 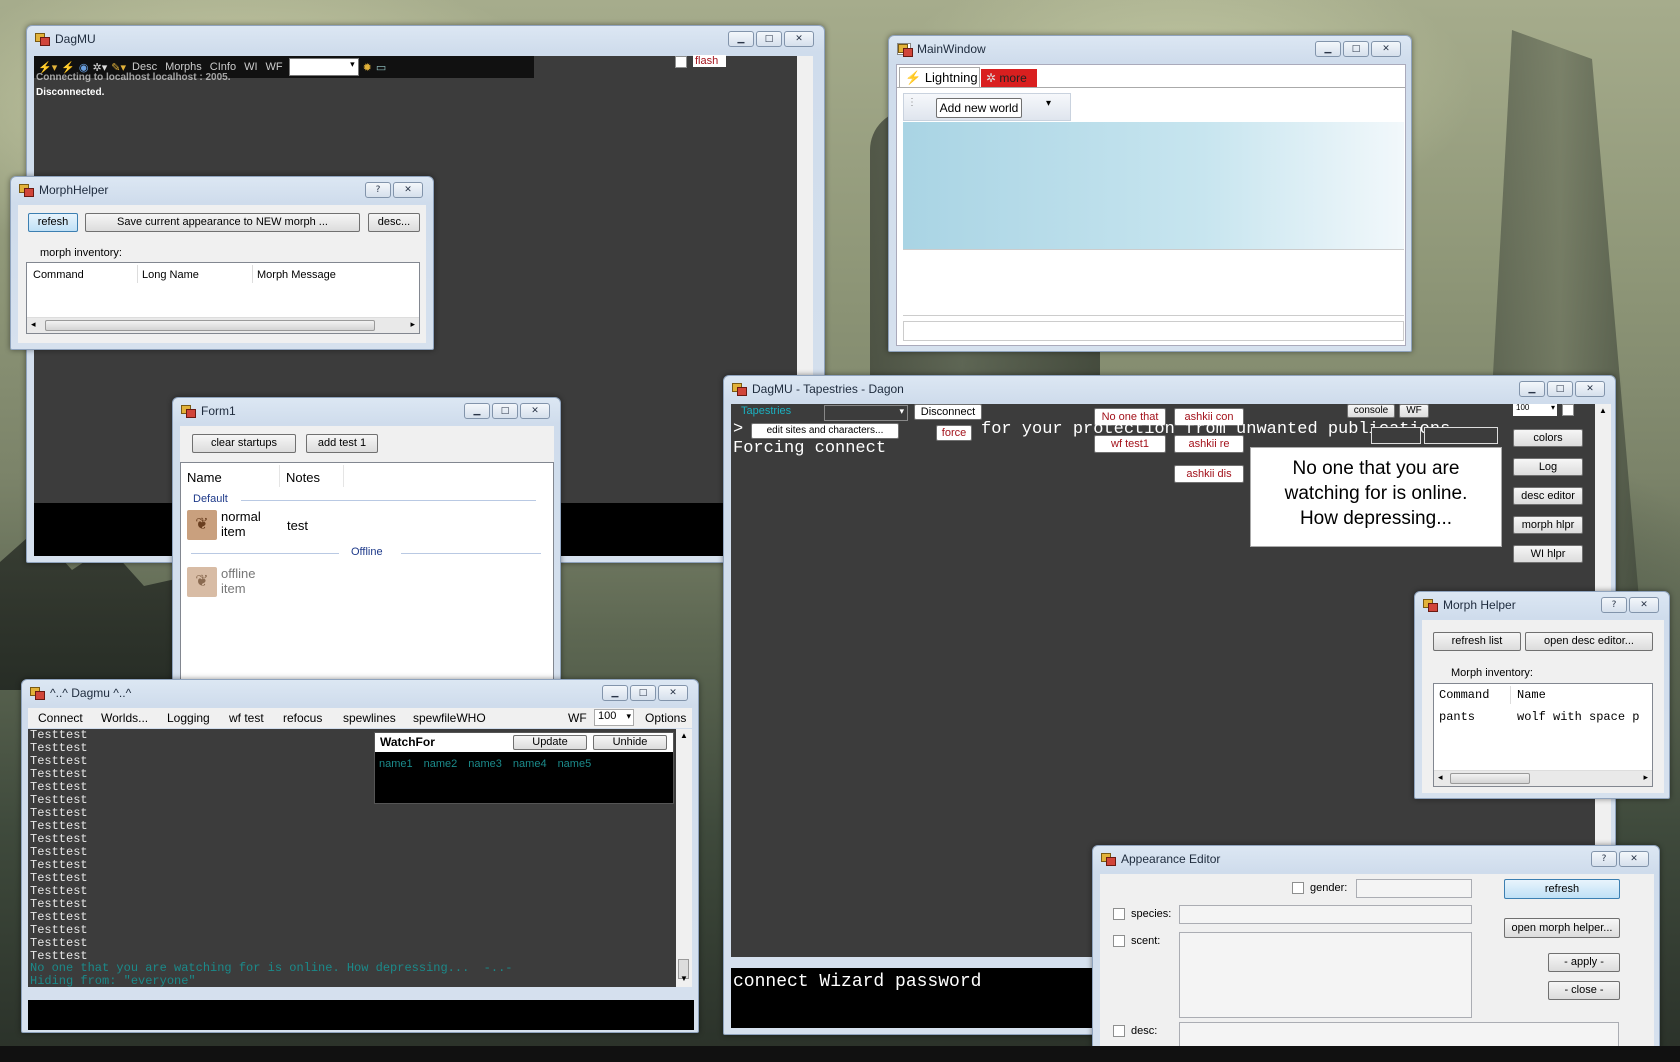 I want to click on watch-name: name2, so click(x=441, y=764).